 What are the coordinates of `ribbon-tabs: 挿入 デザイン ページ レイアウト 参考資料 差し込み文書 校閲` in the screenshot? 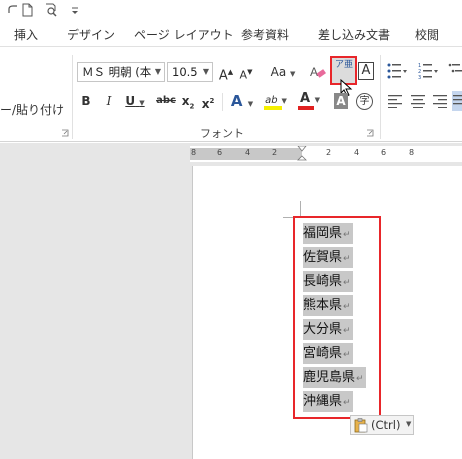 It's located at (231, 33).